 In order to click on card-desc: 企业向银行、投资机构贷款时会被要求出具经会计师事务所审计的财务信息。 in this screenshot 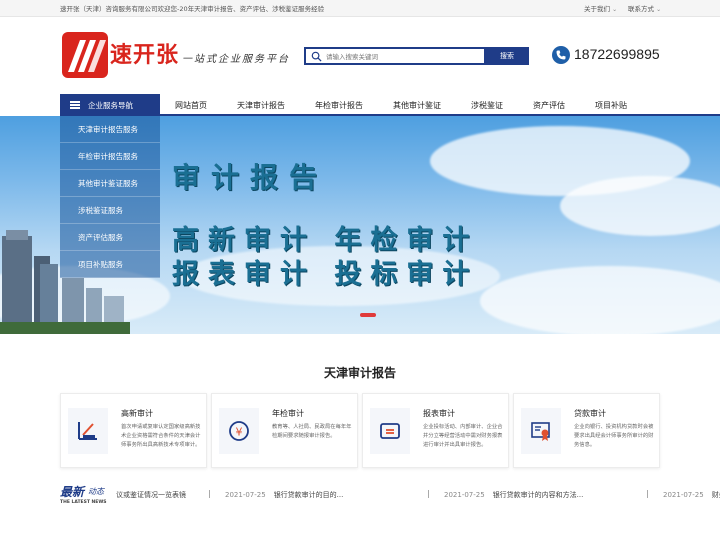, I will do `click(614, 436)`.